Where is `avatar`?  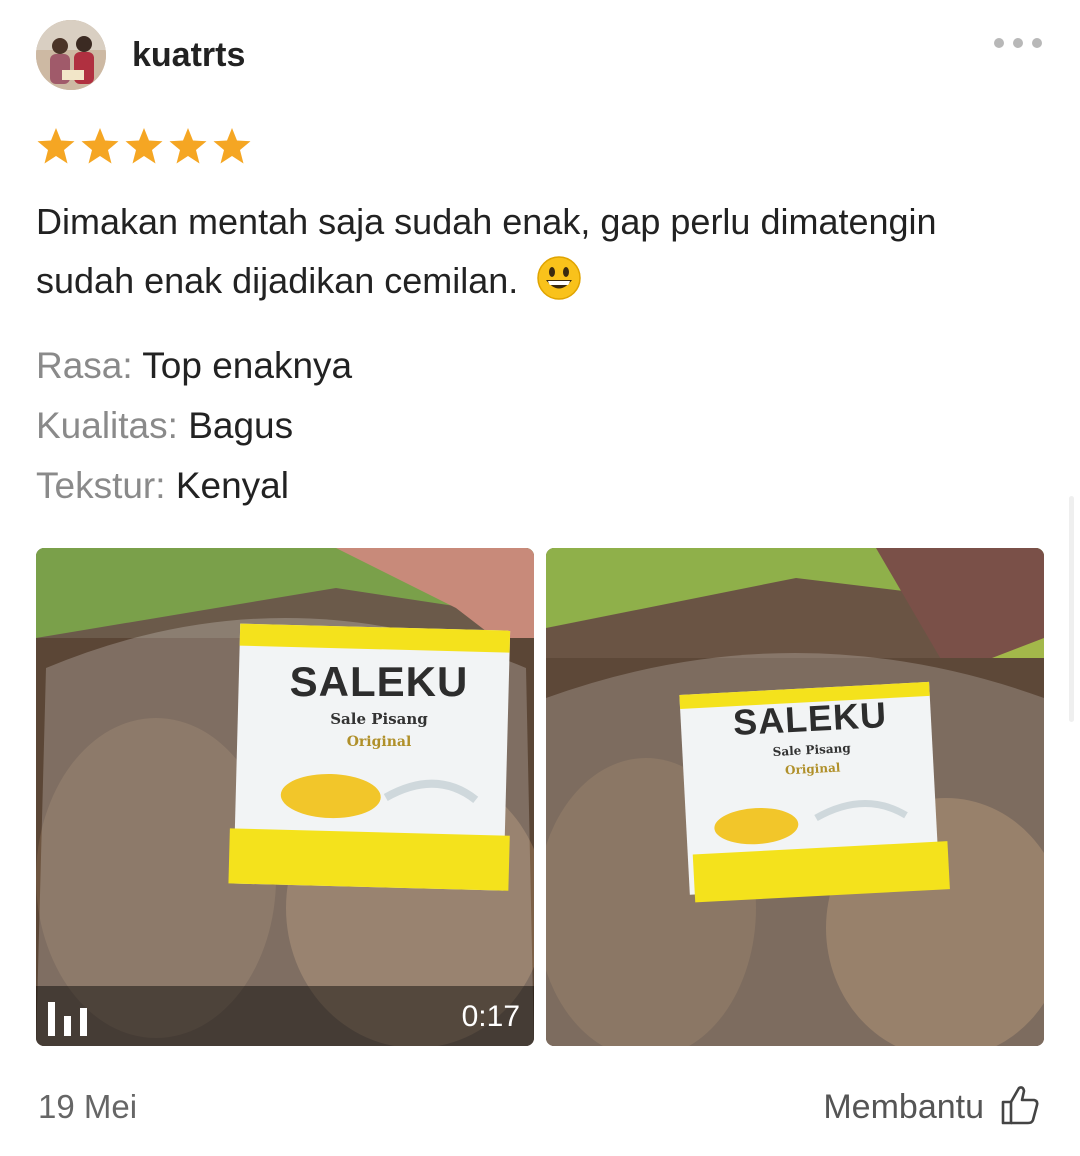 avatar is located at coordinates (71, 55).